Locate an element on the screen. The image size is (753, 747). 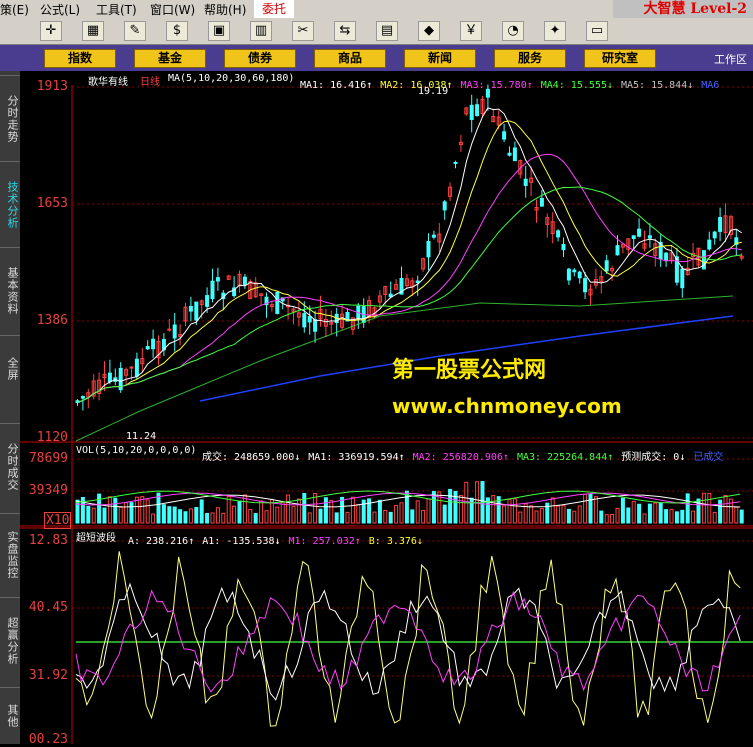
pie-icon: ◔ is located at coordinates (513, 31).